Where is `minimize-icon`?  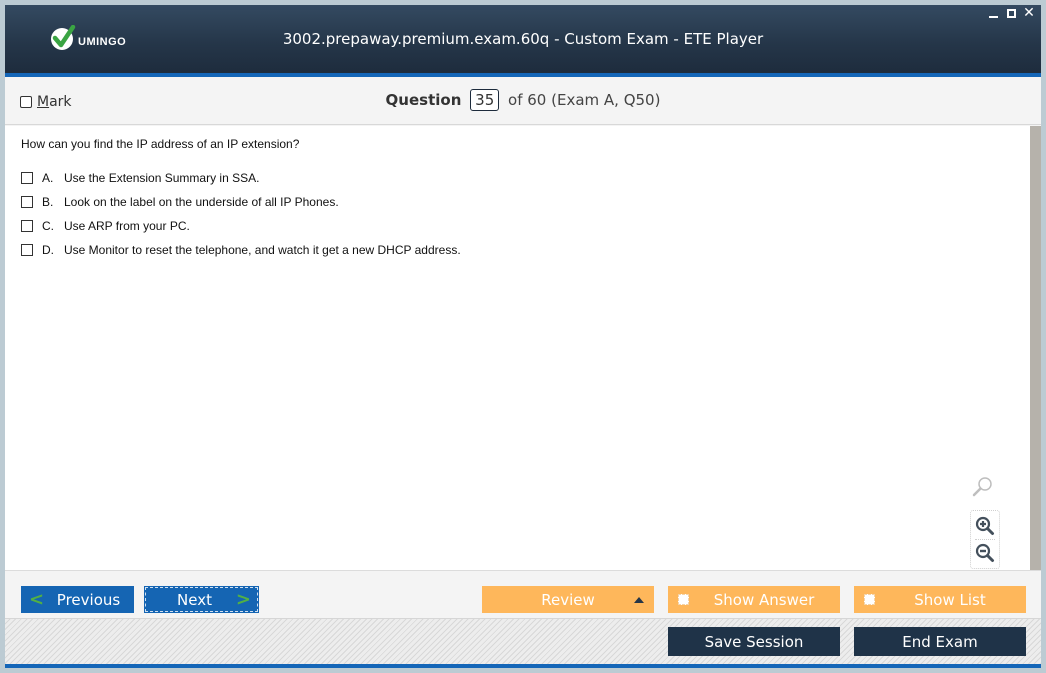 minimize-icon is located at coordinates (993, 17).